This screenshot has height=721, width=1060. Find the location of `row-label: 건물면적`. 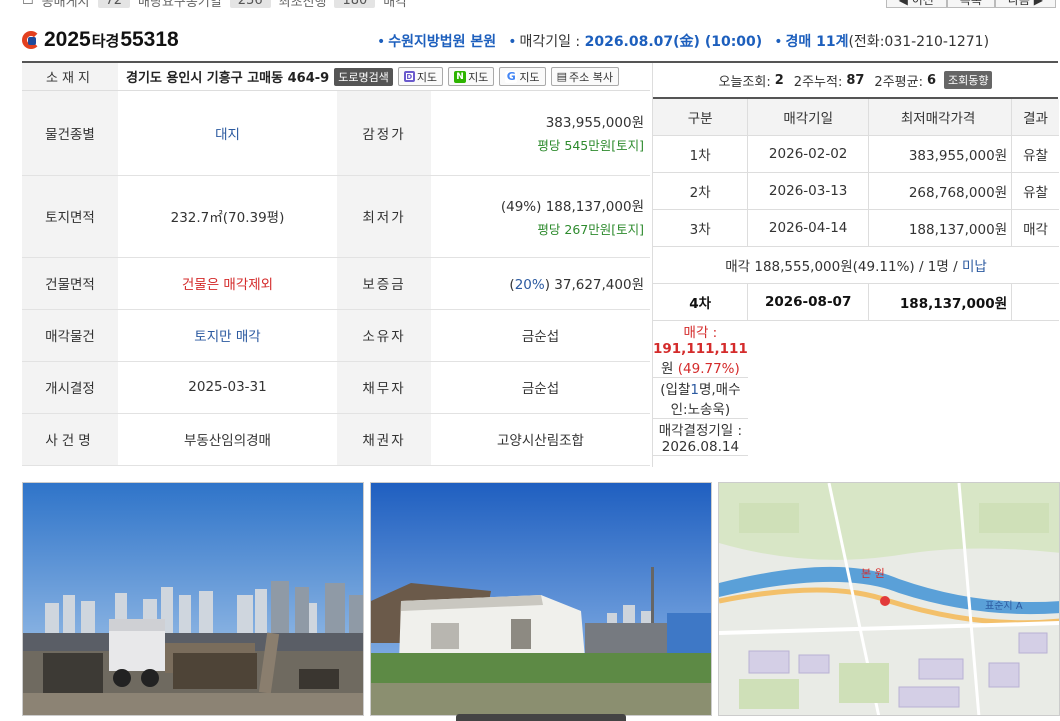

row-label: 건물면적 is located at coordinates (70, 283).